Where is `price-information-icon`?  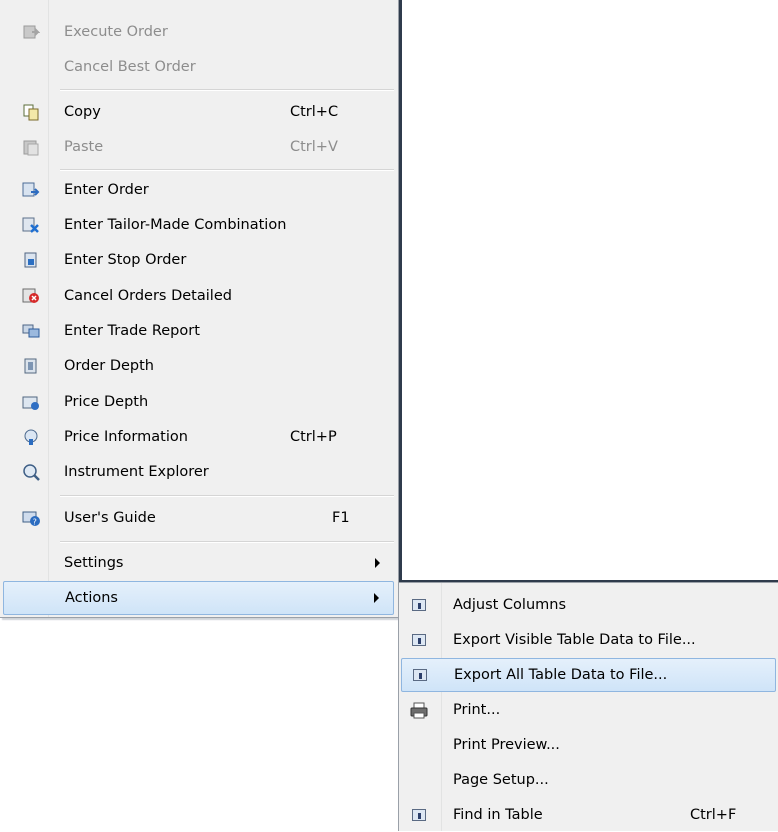
price-information-icon is located at coordinates (31, 437).